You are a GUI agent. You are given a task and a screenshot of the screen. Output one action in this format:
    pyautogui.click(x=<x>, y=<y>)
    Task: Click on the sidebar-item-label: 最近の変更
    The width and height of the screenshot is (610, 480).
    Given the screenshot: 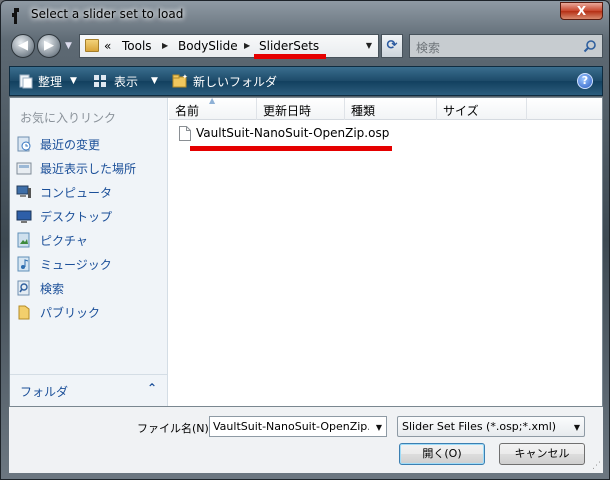 What is the action you would take?
    pyautogui.click(x=70, y=145)
    